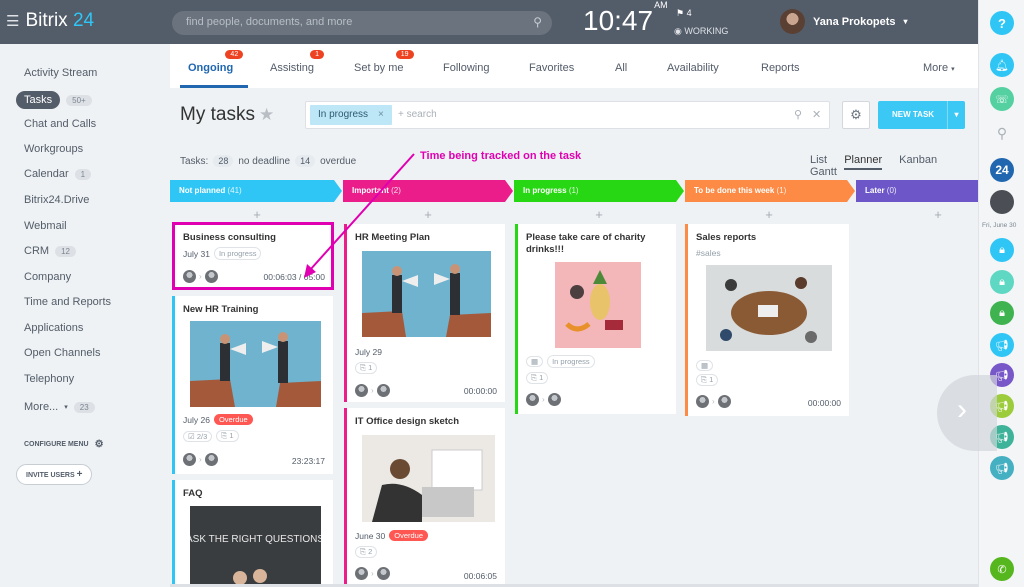 Image resolution: width=1024 pixels, height=587 pixels. I want to click on task-card: HR Meeting Plan July 29 ⎘ 1 › 00:00:00, so click(424, 313).